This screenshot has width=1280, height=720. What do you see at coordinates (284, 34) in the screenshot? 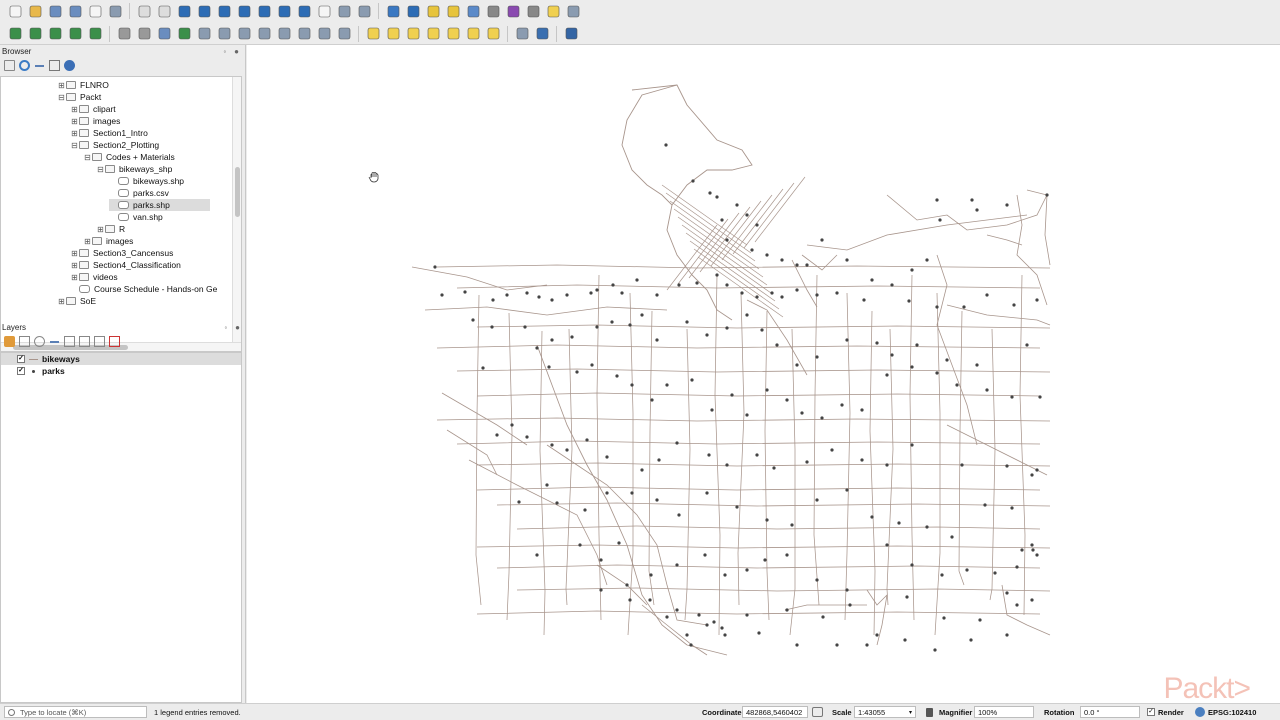
I see `copy-icon` at bounding box center [284, 34].